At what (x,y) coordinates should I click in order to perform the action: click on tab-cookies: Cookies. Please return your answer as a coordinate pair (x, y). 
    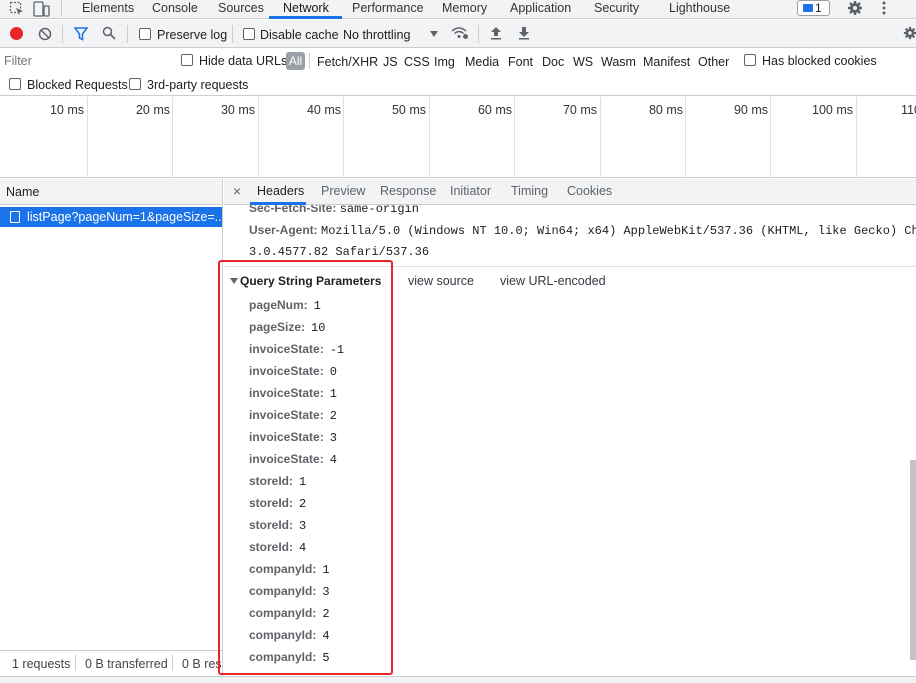
    Looking at the image, I should click on (589, 191).